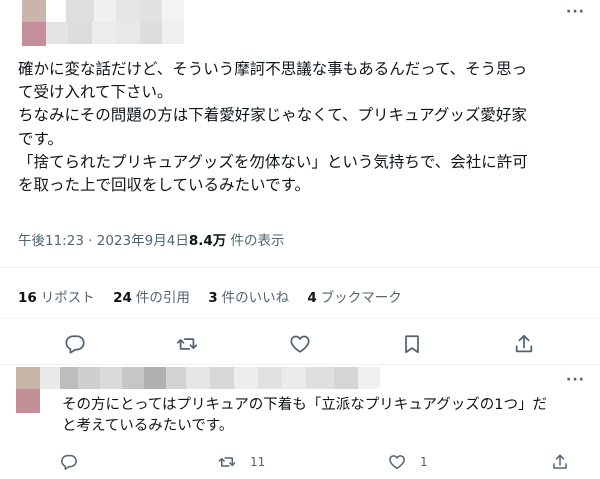 The width and height of the screenshot is (600, 479). What do you see at coordinates (56, 296) in the screenshot?
I see `stat-reposts: 16 リポスト` at bounding box center [56, 296].